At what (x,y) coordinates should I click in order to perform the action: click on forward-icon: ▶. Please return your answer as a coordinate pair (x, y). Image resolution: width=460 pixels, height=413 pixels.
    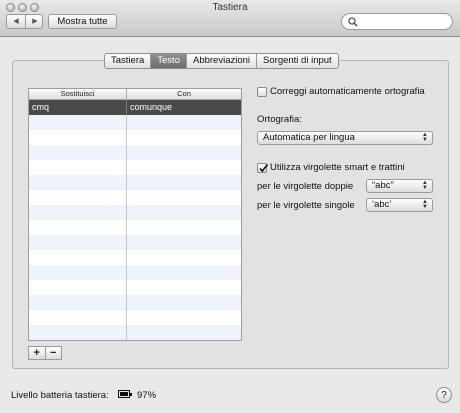
    Looking at the image, I should click on (35, 21).